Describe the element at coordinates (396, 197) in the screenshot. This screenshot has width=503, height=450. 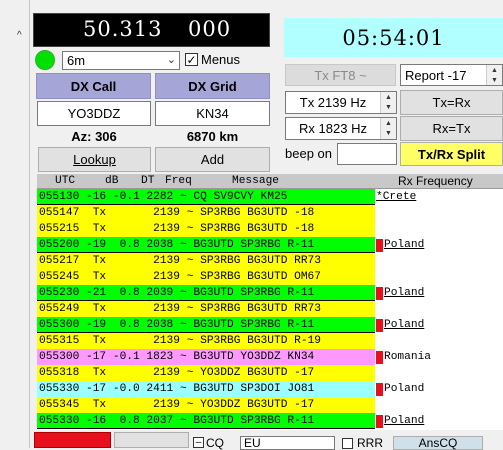
I see `decode-row-country: *Crete` at that location.